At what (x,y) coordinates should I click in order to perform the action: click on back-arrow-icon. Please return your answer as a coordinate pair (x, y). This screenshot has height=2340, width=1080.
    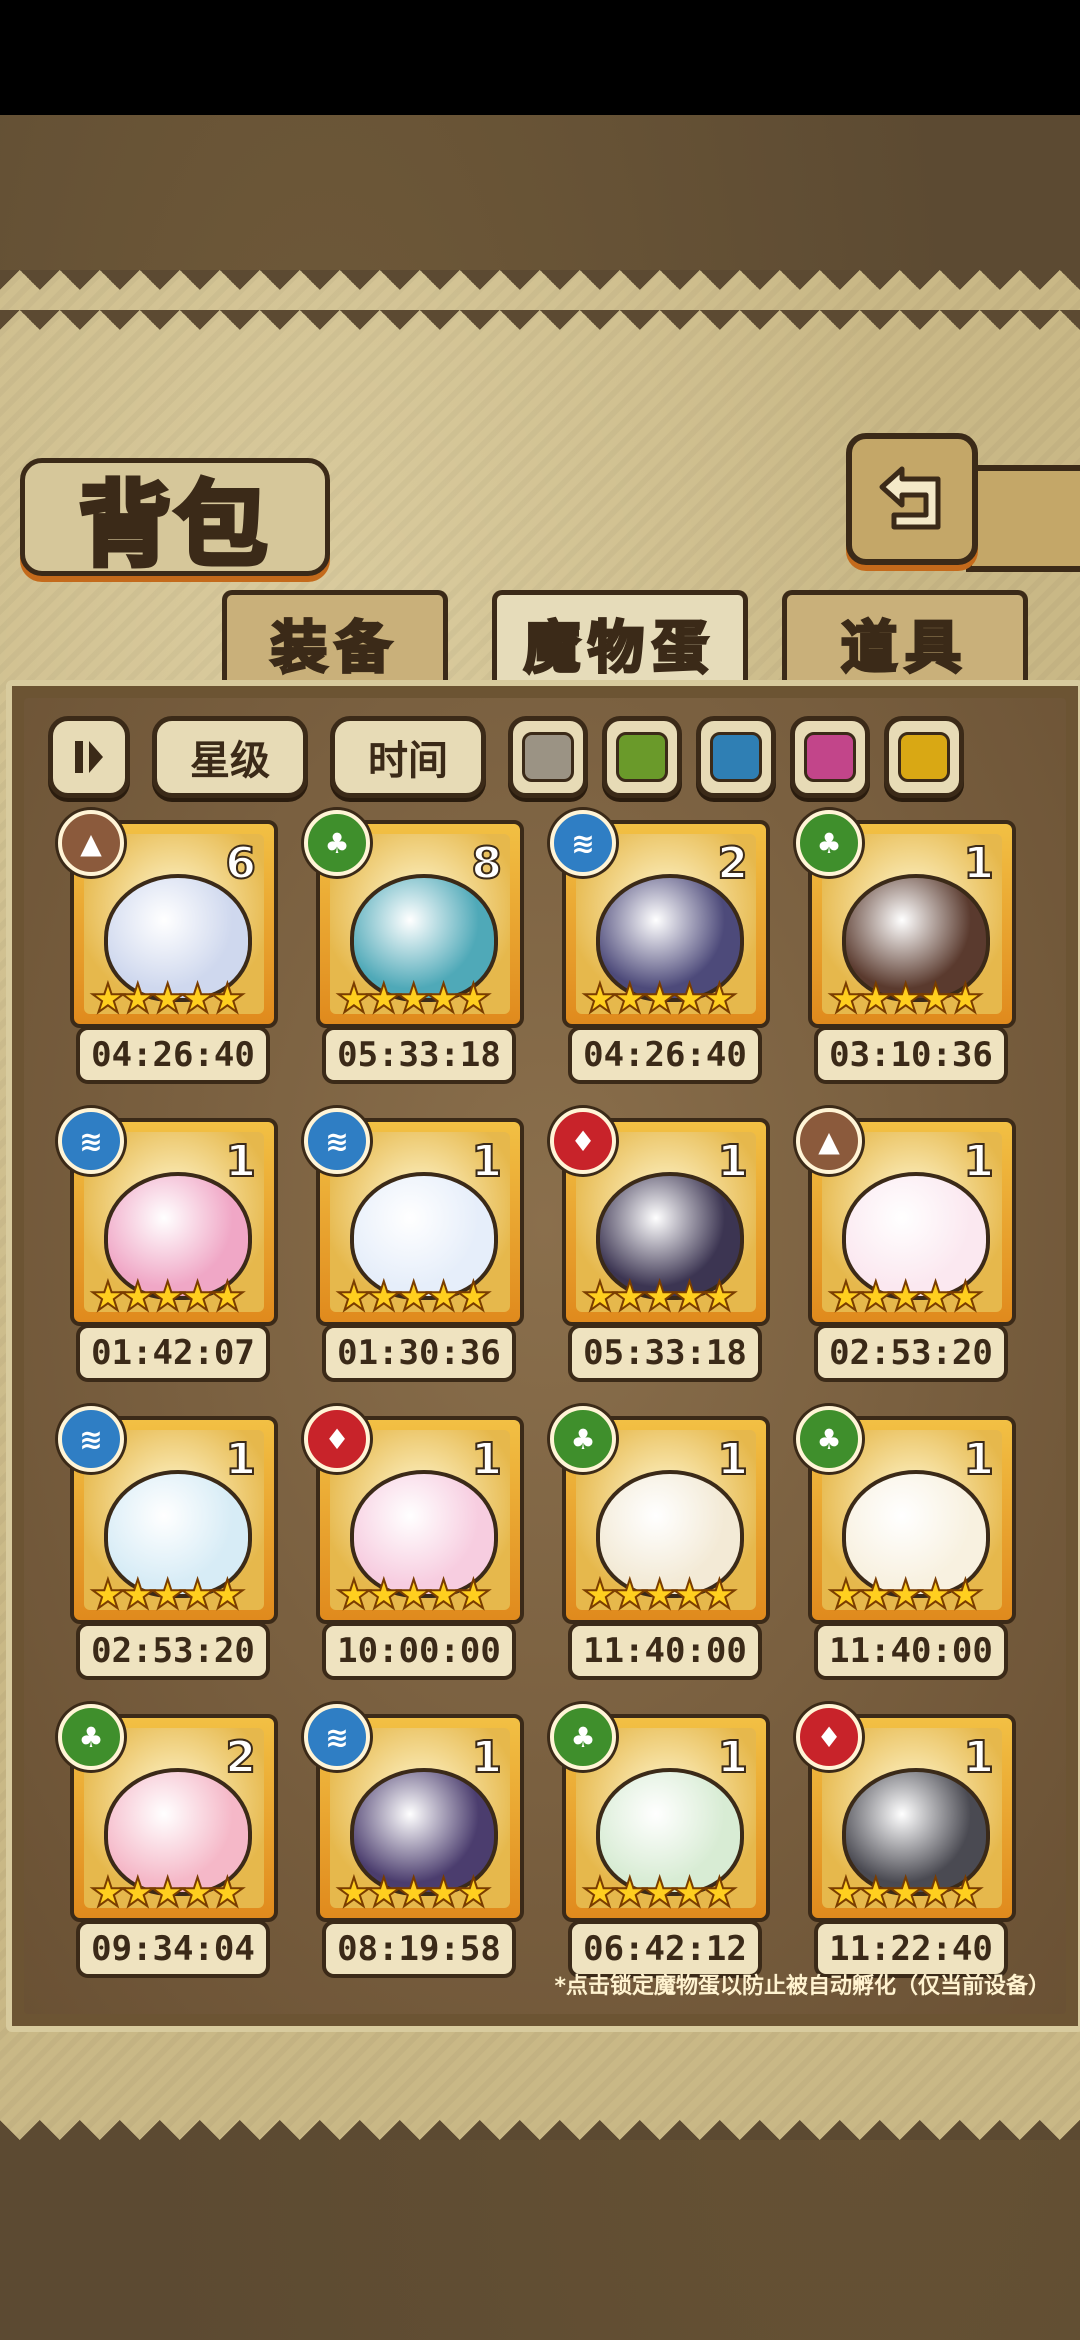
    Looking at the image, I should click on (910, 498).